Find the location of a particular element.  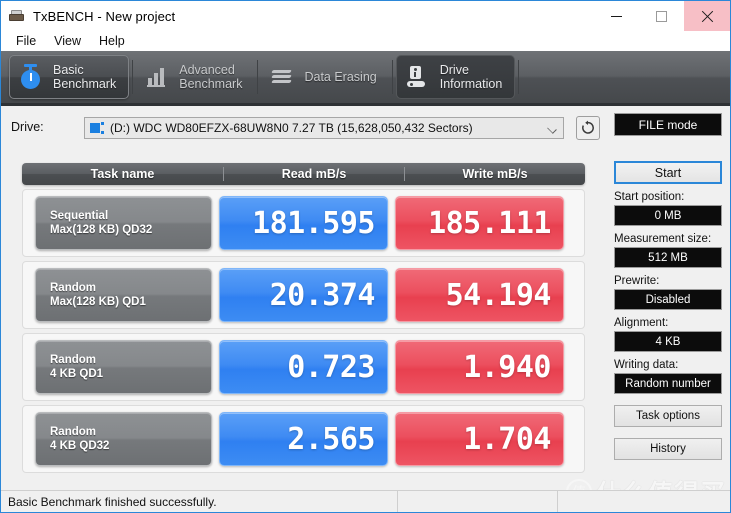

menu-item-file: File is located at coordinates (26, 41).